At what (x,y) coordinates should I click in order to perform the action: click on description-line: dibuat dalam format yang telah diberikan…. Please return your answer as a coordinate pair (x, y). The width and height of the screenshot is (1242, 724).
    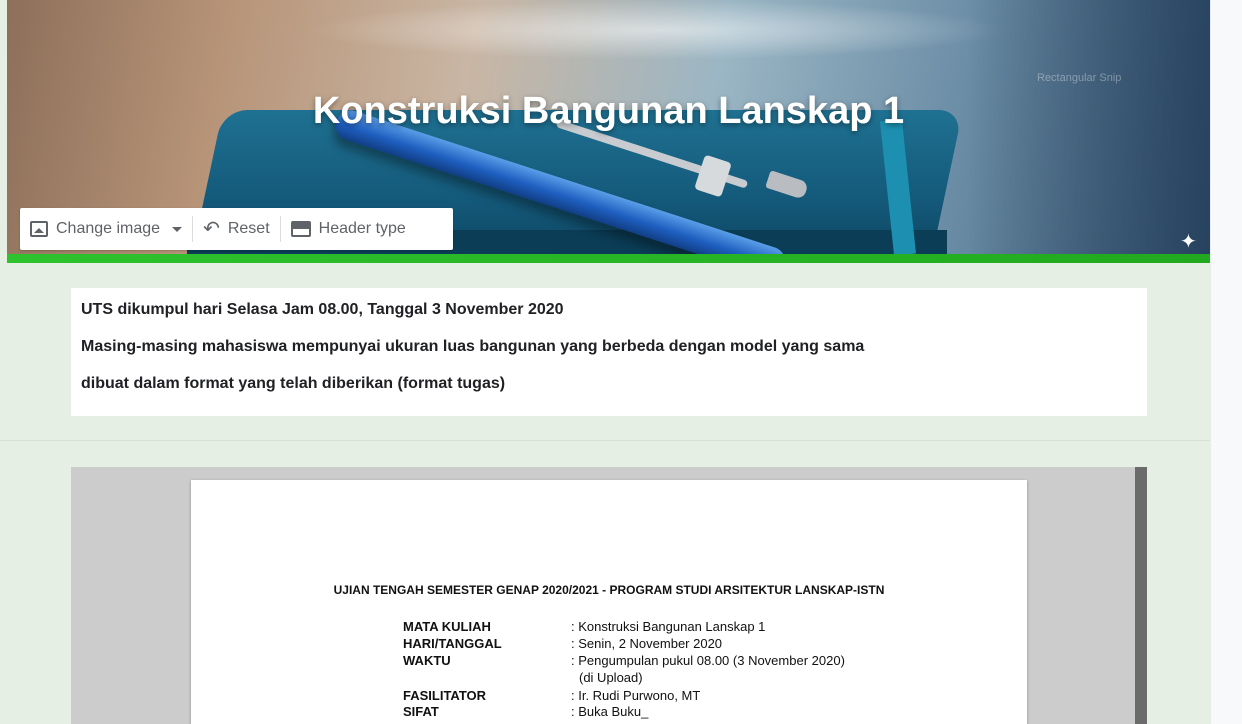
    Looking at the image, I should click on (293, 383).